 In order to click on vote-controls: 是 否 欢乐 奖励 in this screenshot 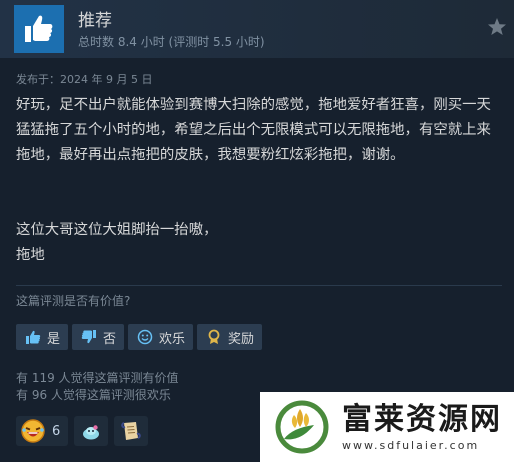, I will do `click(139, 337)`.